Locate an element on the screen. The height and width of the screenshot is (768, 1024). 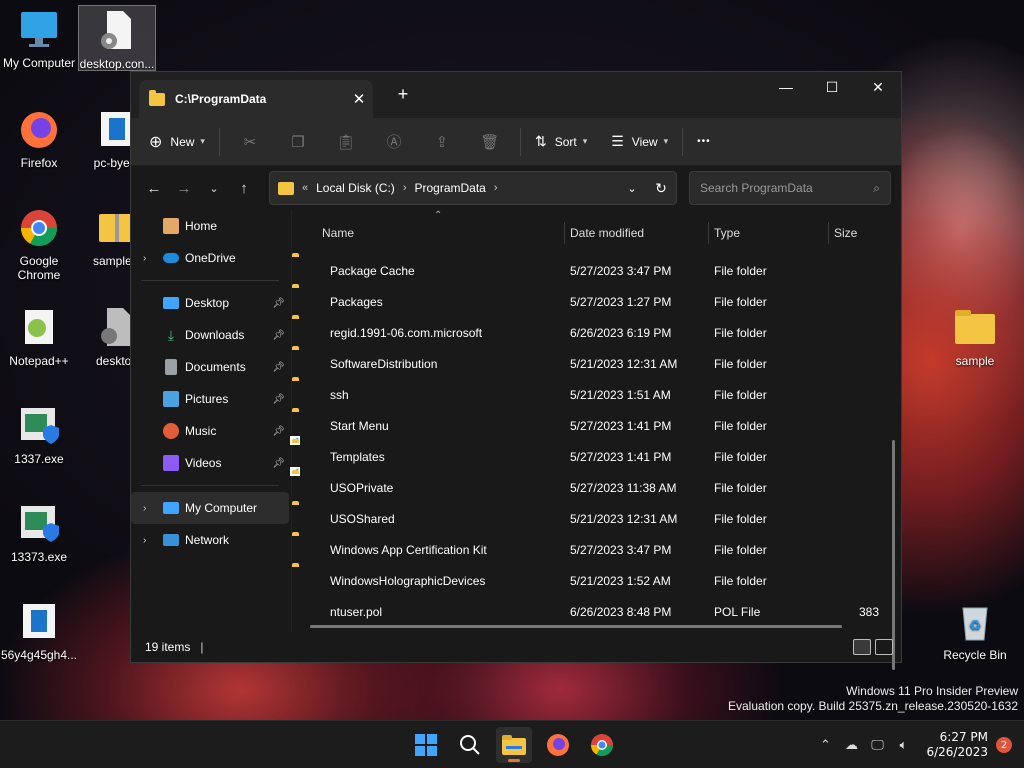
refresh-icon: ↻ is located at coordinates (661, 188).